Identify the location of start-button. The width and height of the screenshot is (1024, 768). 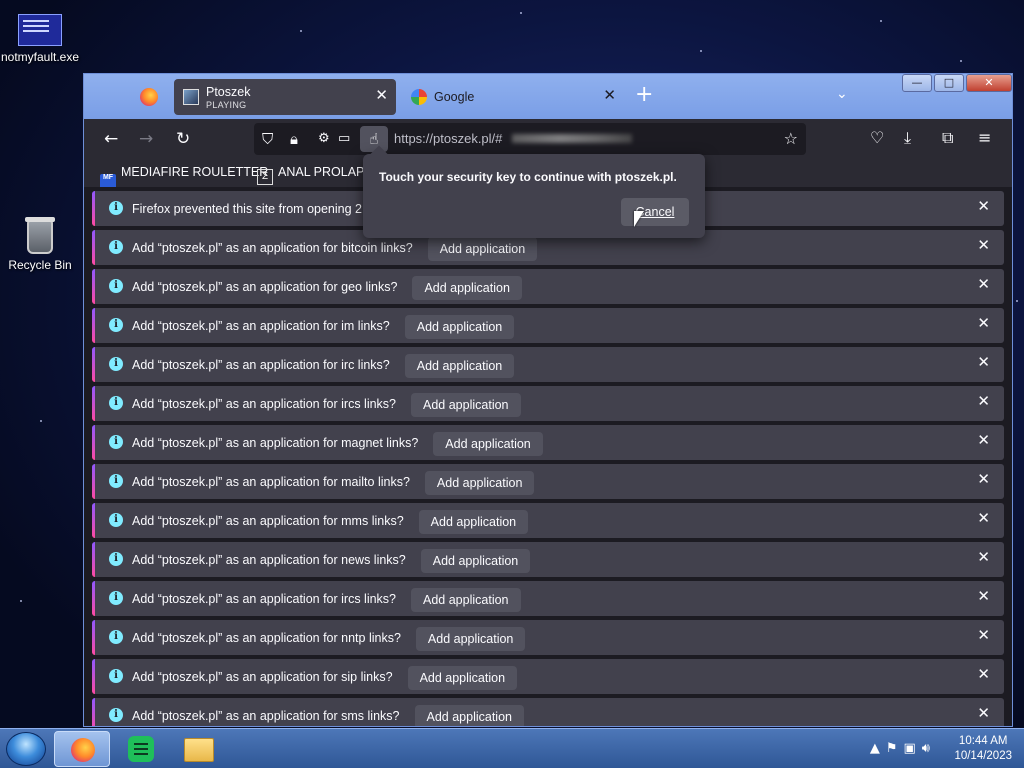
(26, 749).